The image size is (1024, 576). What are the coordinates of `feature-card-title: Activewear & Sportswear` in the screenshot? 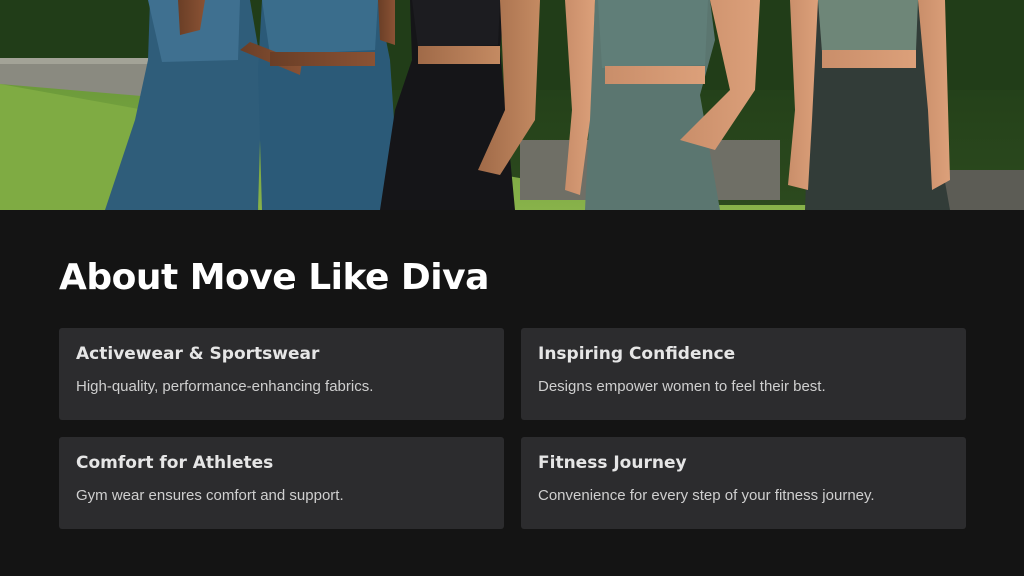 It's located at (198, 354).